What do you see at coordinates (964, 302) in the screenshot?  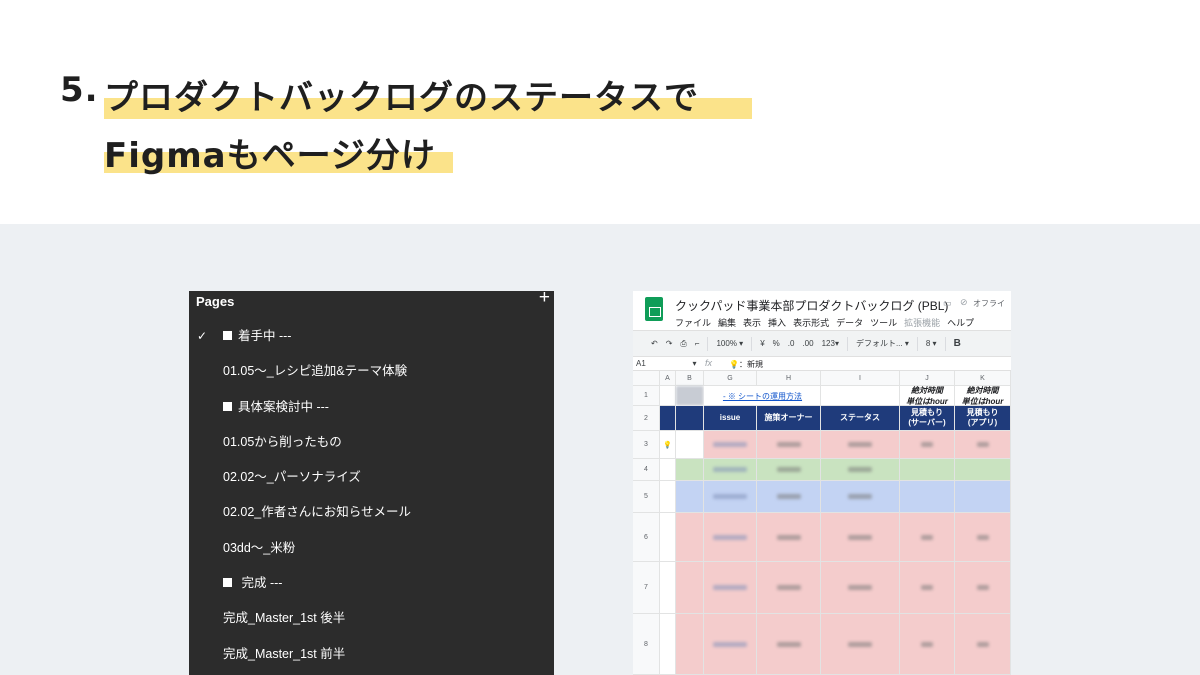 I see `cloud-offline-icon: ⊘` at bounding box center [964, 302].